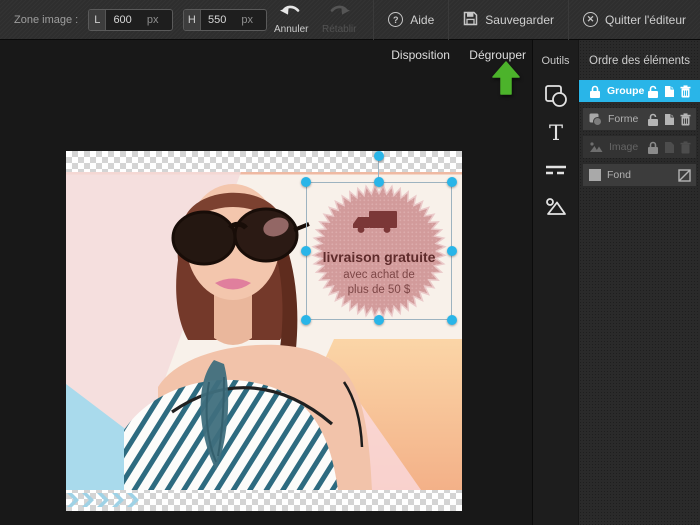 Image resolution: width=700 pixels, height=525 pixels. I want to click on help-button: ? Aide, so click(411, 19).